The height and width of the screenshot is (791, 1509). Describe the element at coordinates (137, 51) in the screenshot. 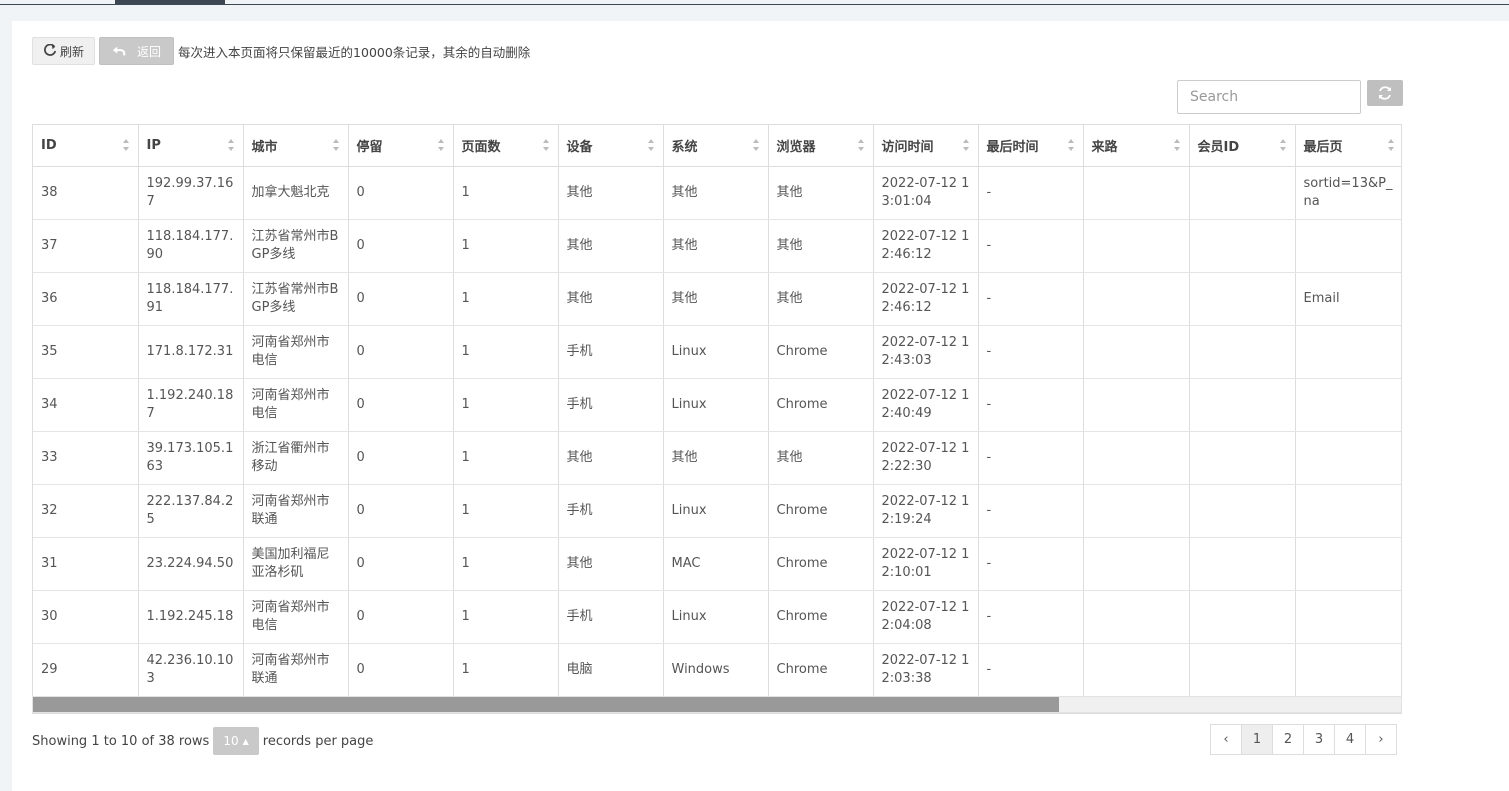

I see `back-button: 返回` at that location.